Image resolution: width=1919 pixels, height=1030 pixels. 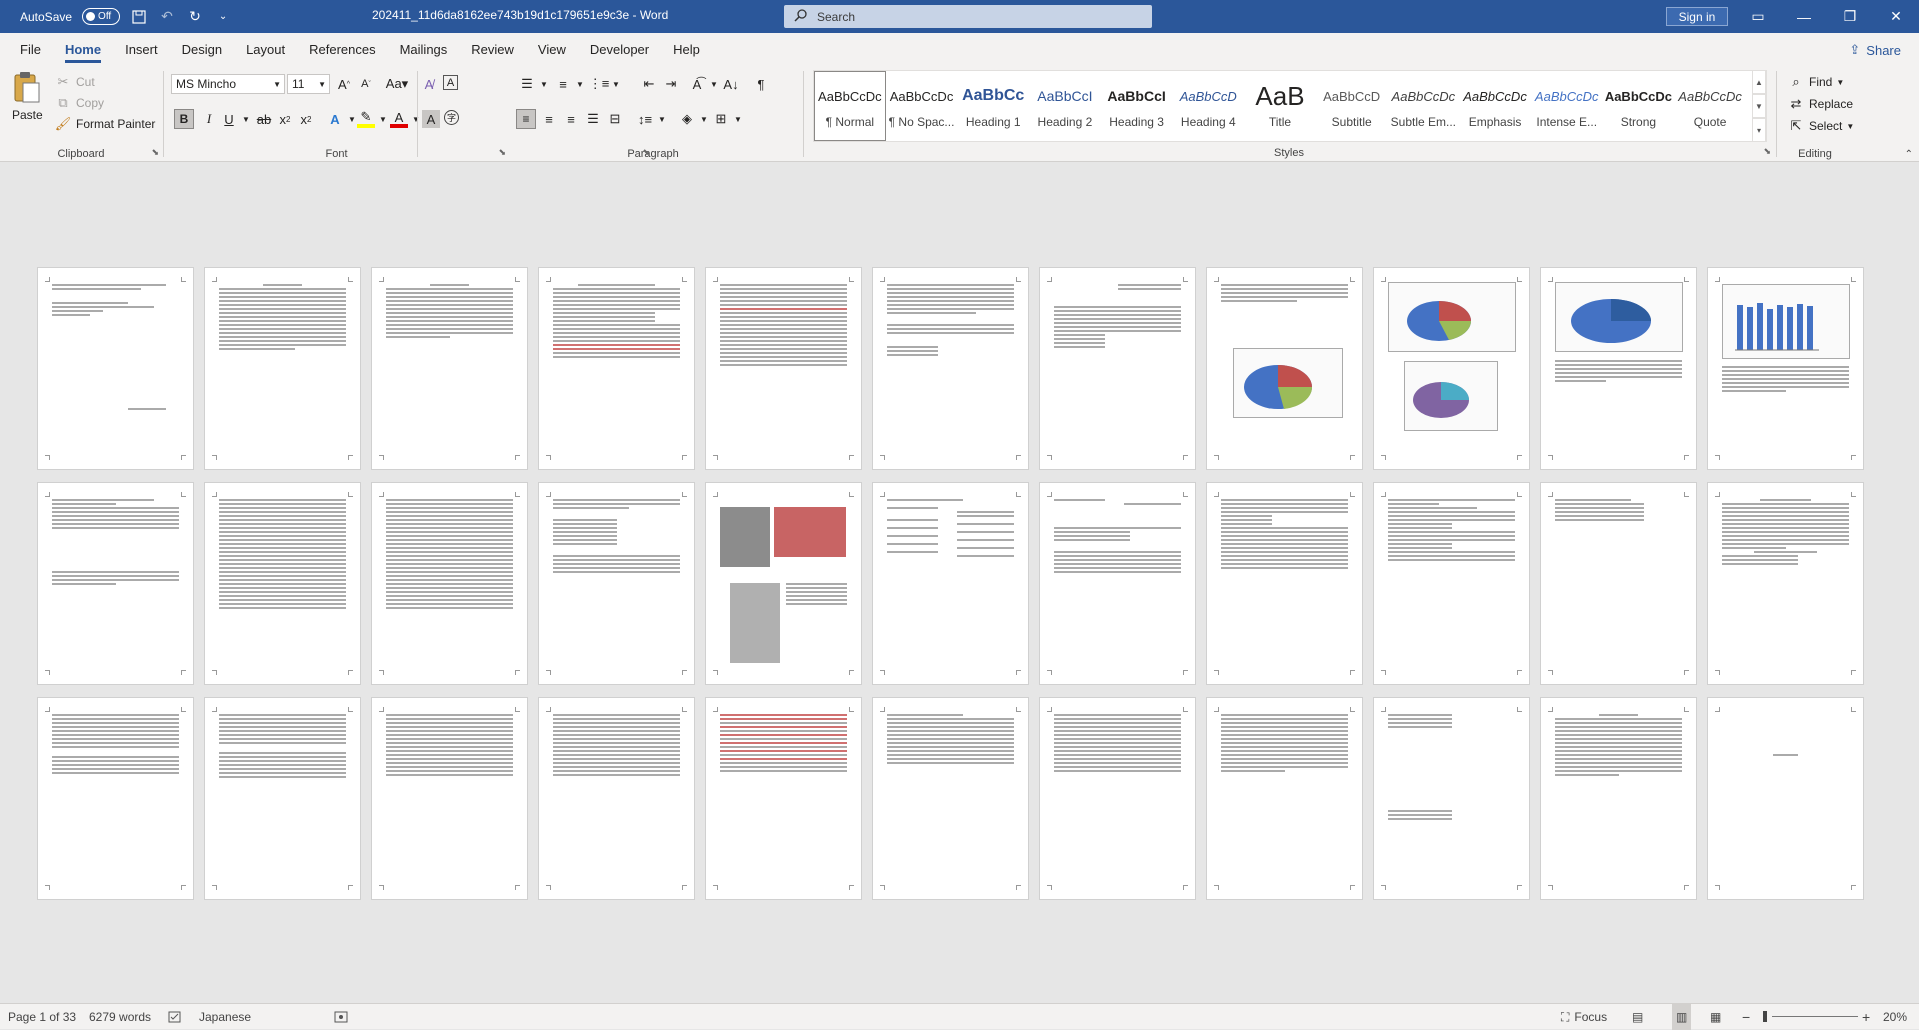 What do you see at coordinates (372, 118) in the screenshot?
I see `highlight-button: ✎ ▼` at bounding box center [372, 118].